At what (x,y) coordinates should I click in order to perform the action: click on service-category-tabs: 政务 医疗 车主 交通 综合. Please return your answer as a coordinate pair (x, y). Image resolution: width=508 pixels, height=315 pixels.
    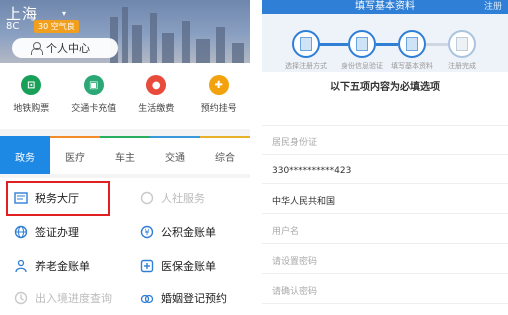
    Looking at the image, I should click on (125, 155).